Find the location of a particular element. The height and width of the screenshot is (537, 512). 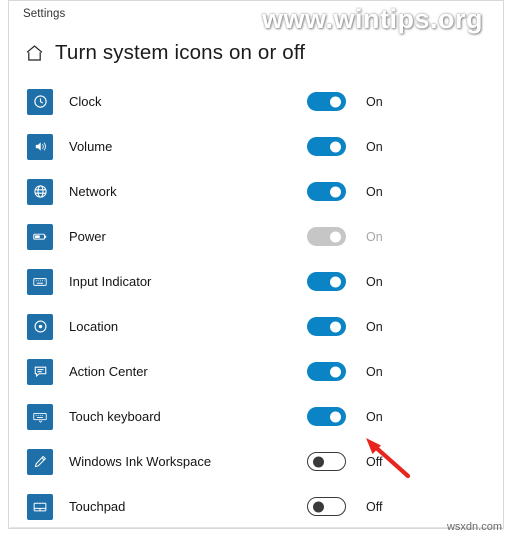

table-row: Input Indicator On is located at coordinates (256, 281).